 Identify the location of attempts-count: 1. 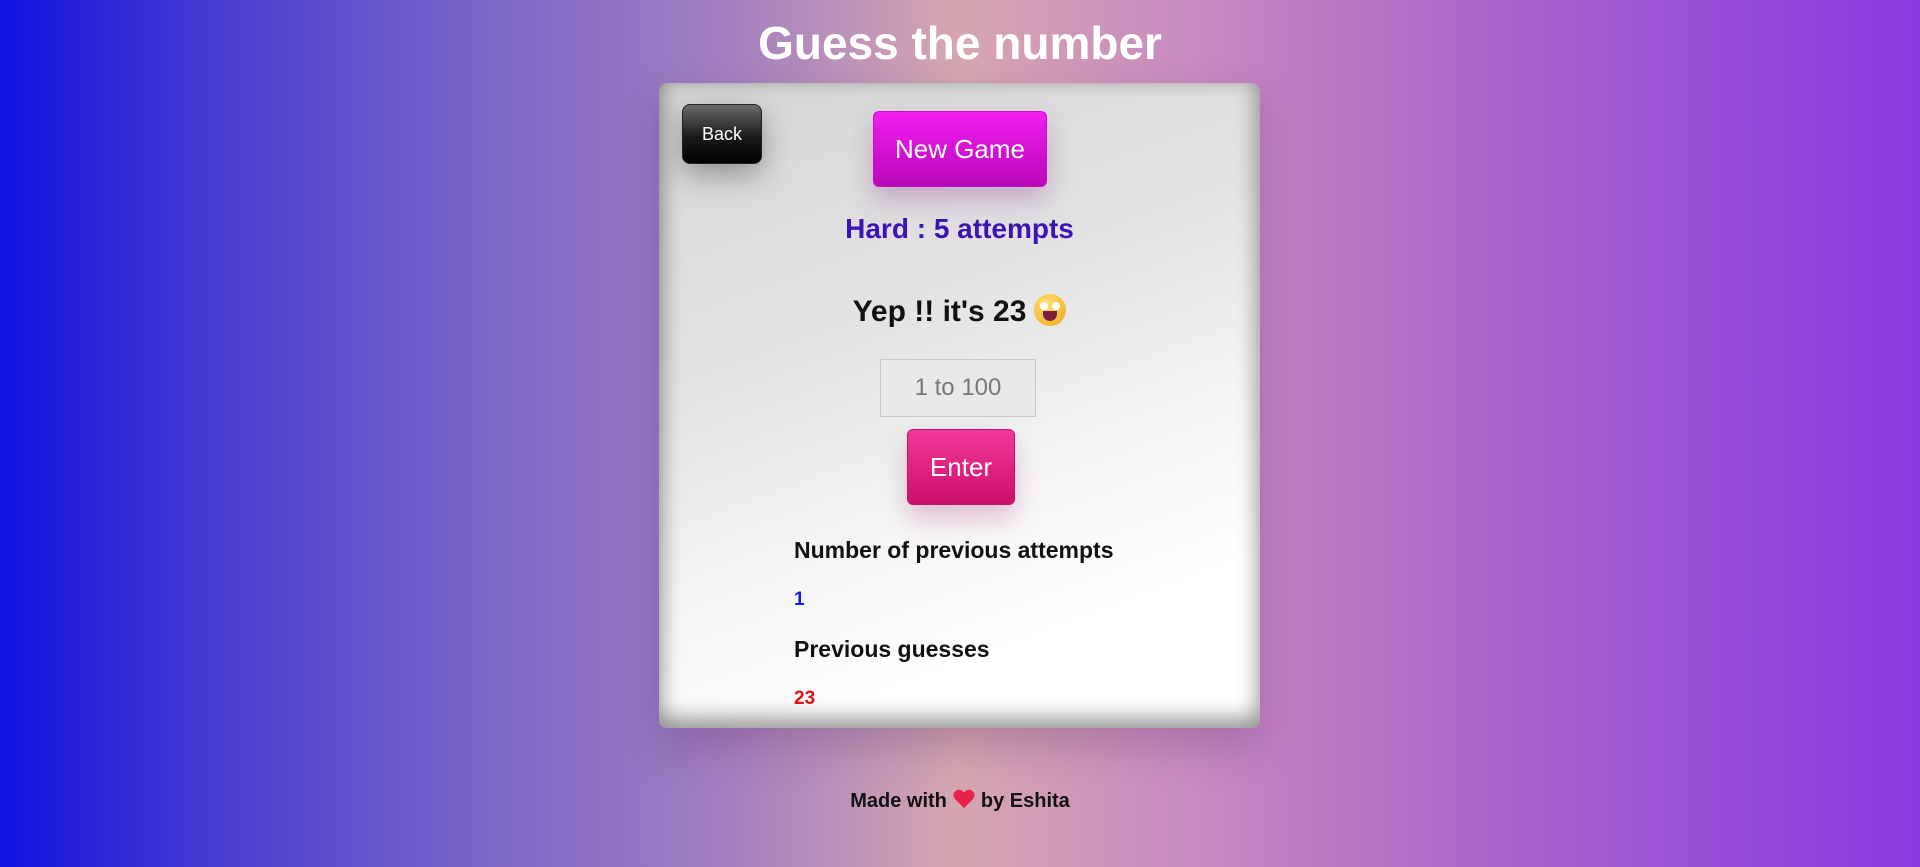
(799, 599).